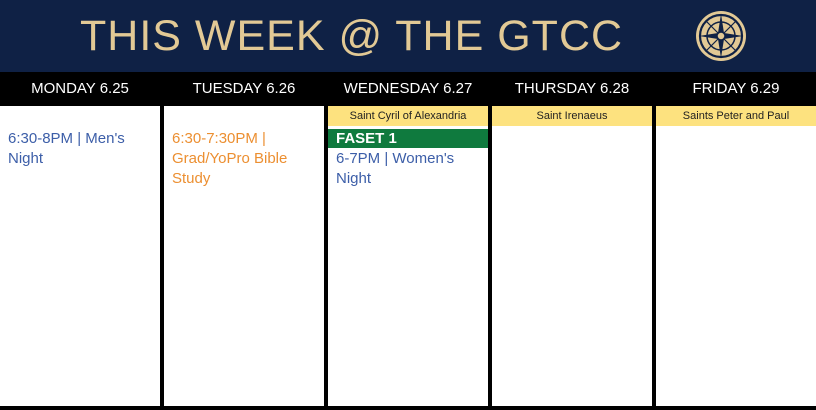 This screenshot has width=816, height=410. I want to click on day-header: FRIDAY 6.29, so click(736, 89).